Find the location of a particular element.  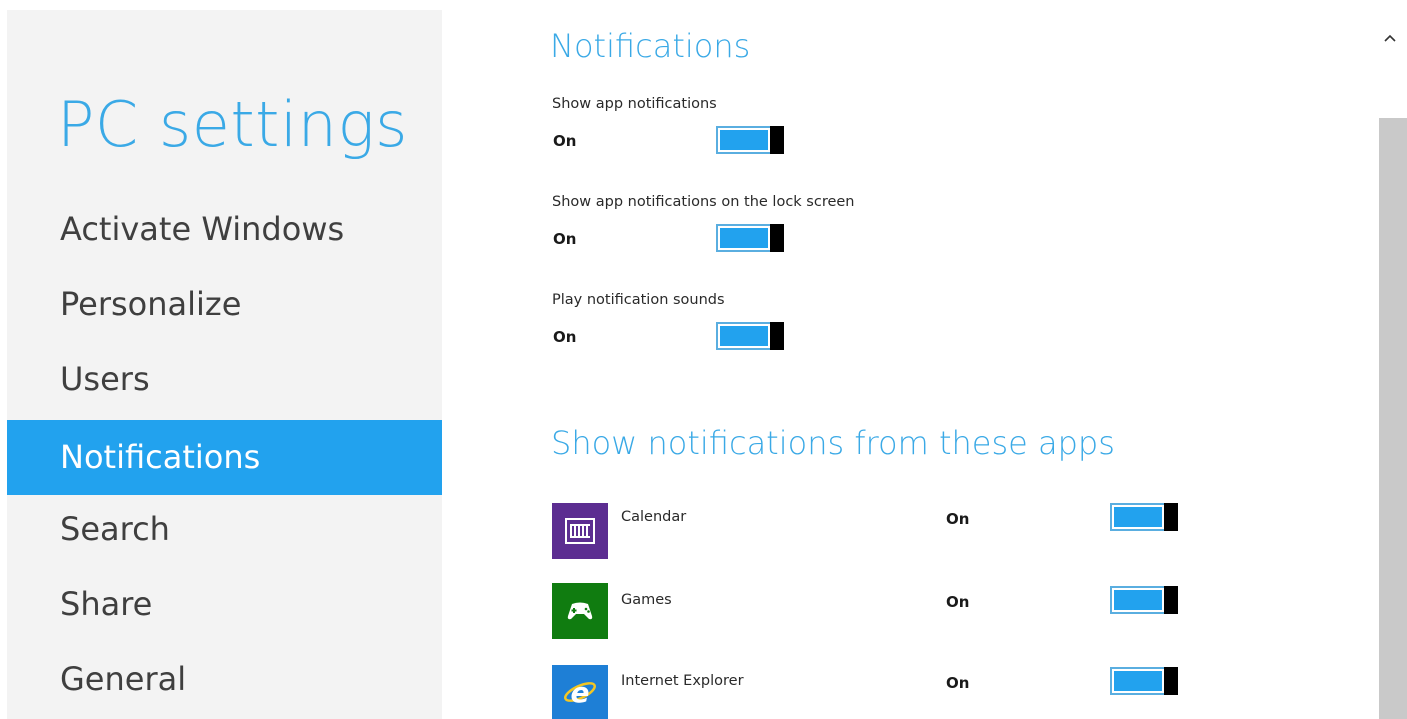

game-controller-glyph is located at coordinates (580, 611).